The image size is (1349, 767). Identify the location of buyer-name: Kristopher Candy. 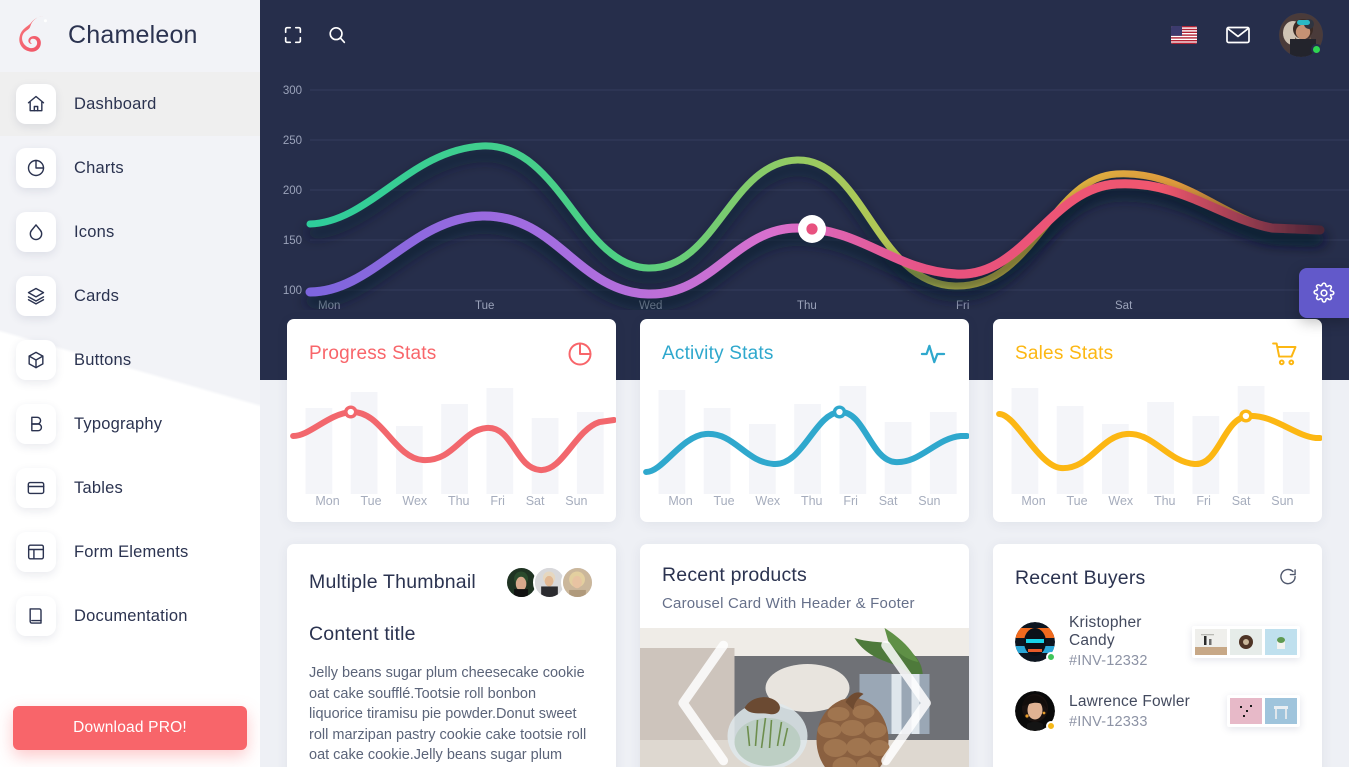
(1105, 631).